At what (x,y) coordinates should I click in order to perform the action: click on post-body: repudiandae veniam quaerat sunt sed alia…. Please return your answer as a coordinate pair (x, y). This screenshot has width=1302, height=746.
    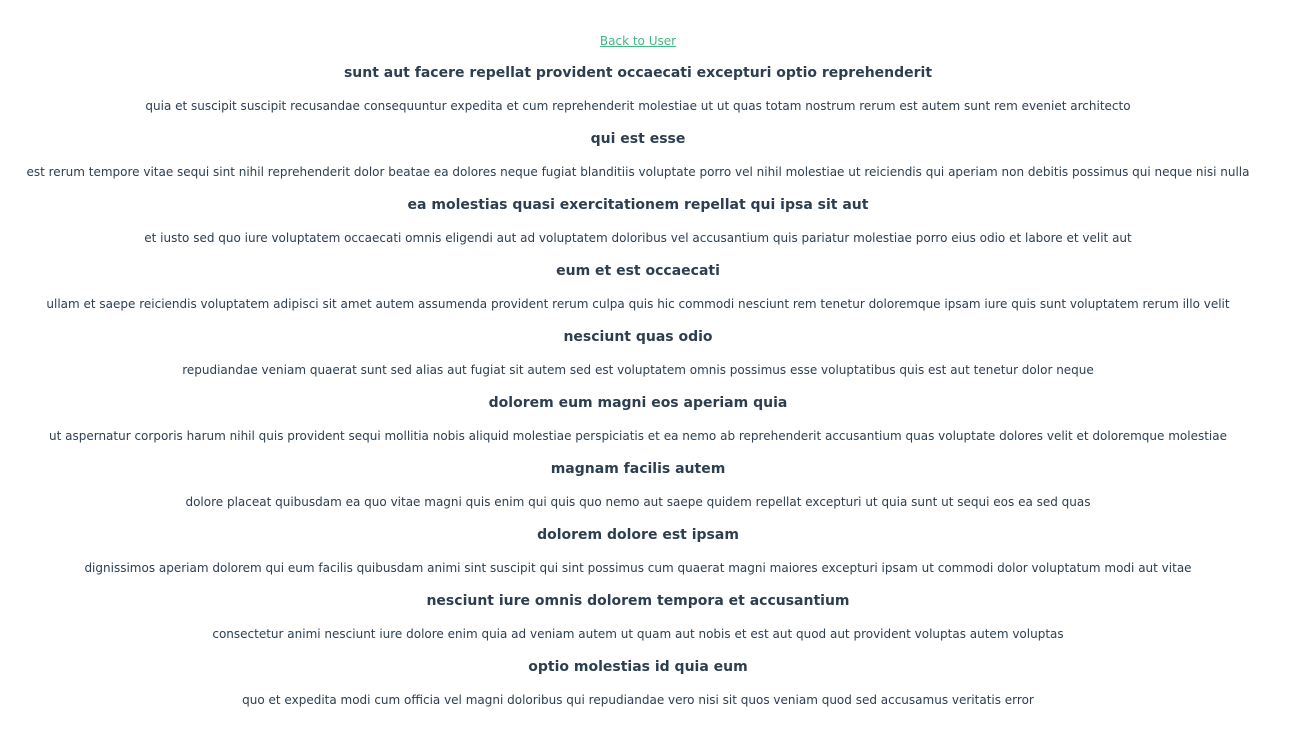
    Looking at the image, I should click on (638, 370).